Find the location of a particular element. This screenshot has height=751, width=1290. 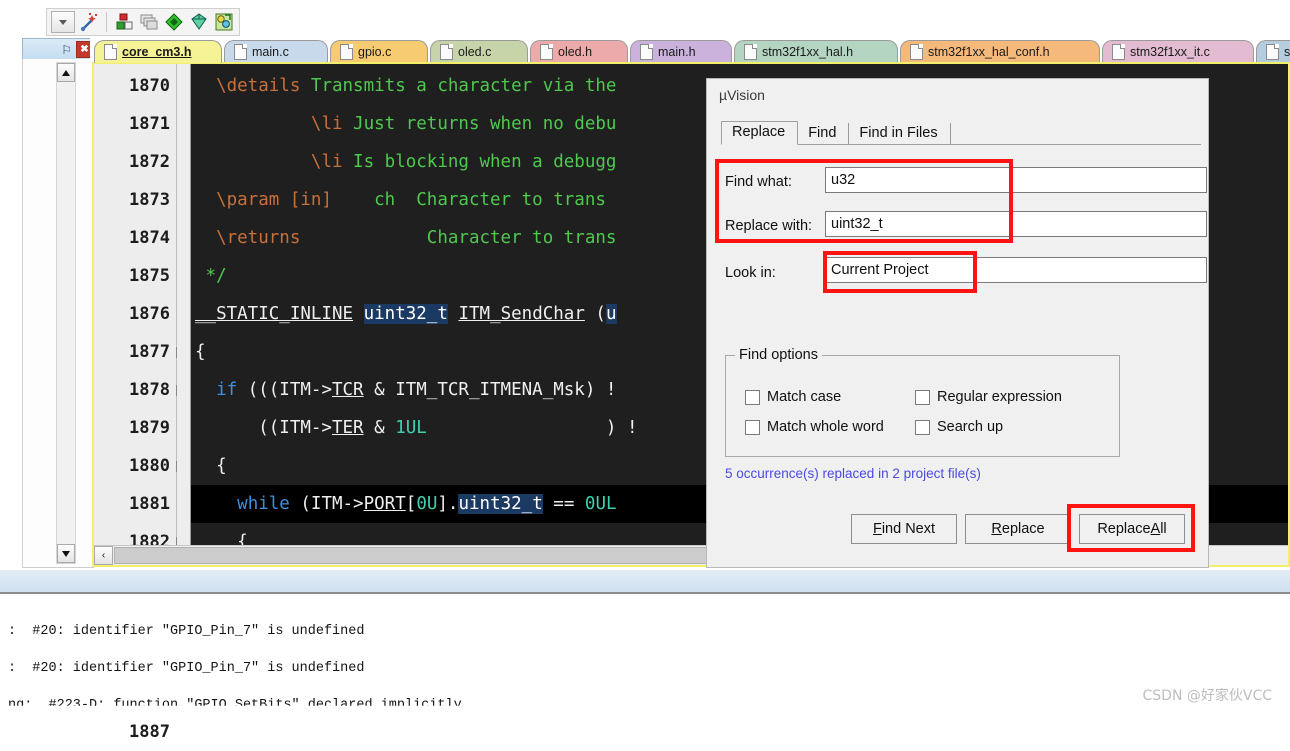

triangle-down-icon is located at coordinates (66, 553).